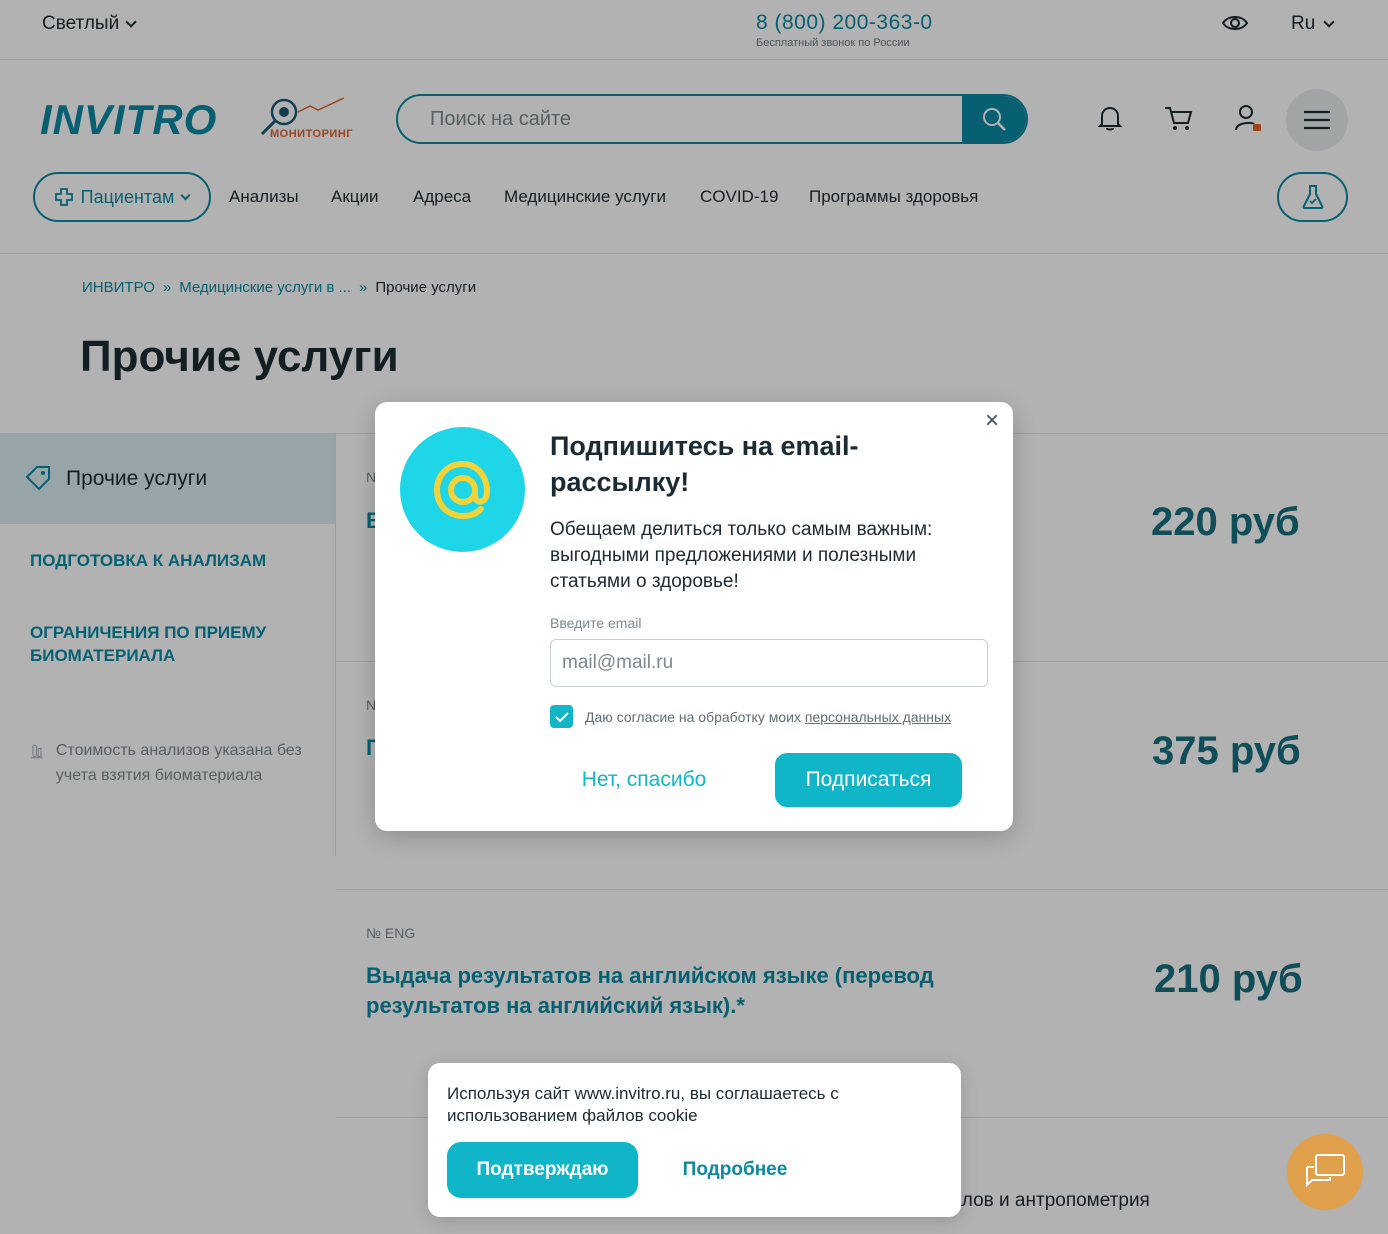 This screenshot has width=1388, height=1234. What do you see at coordinates (735, 1170) in the screenshot?
I see `cookie-more-link: Подробнее` at bounding box center [735, 1170].